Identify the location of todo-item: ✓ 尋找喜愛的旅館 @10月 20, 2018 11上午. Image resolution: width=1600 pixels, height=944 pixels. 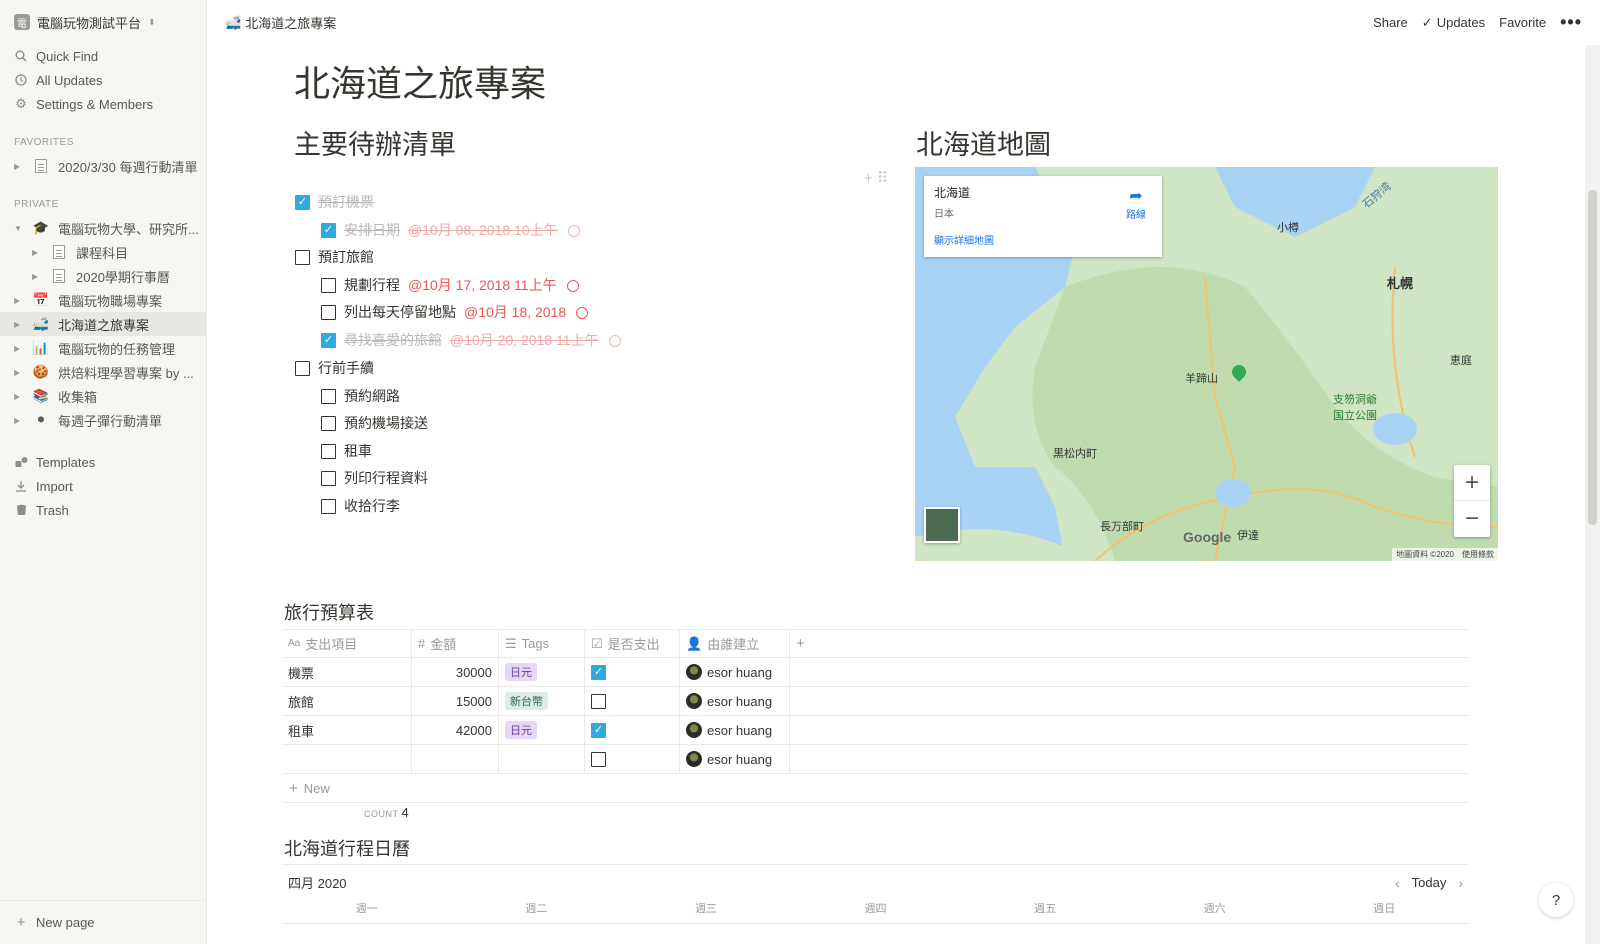
(471, 340).